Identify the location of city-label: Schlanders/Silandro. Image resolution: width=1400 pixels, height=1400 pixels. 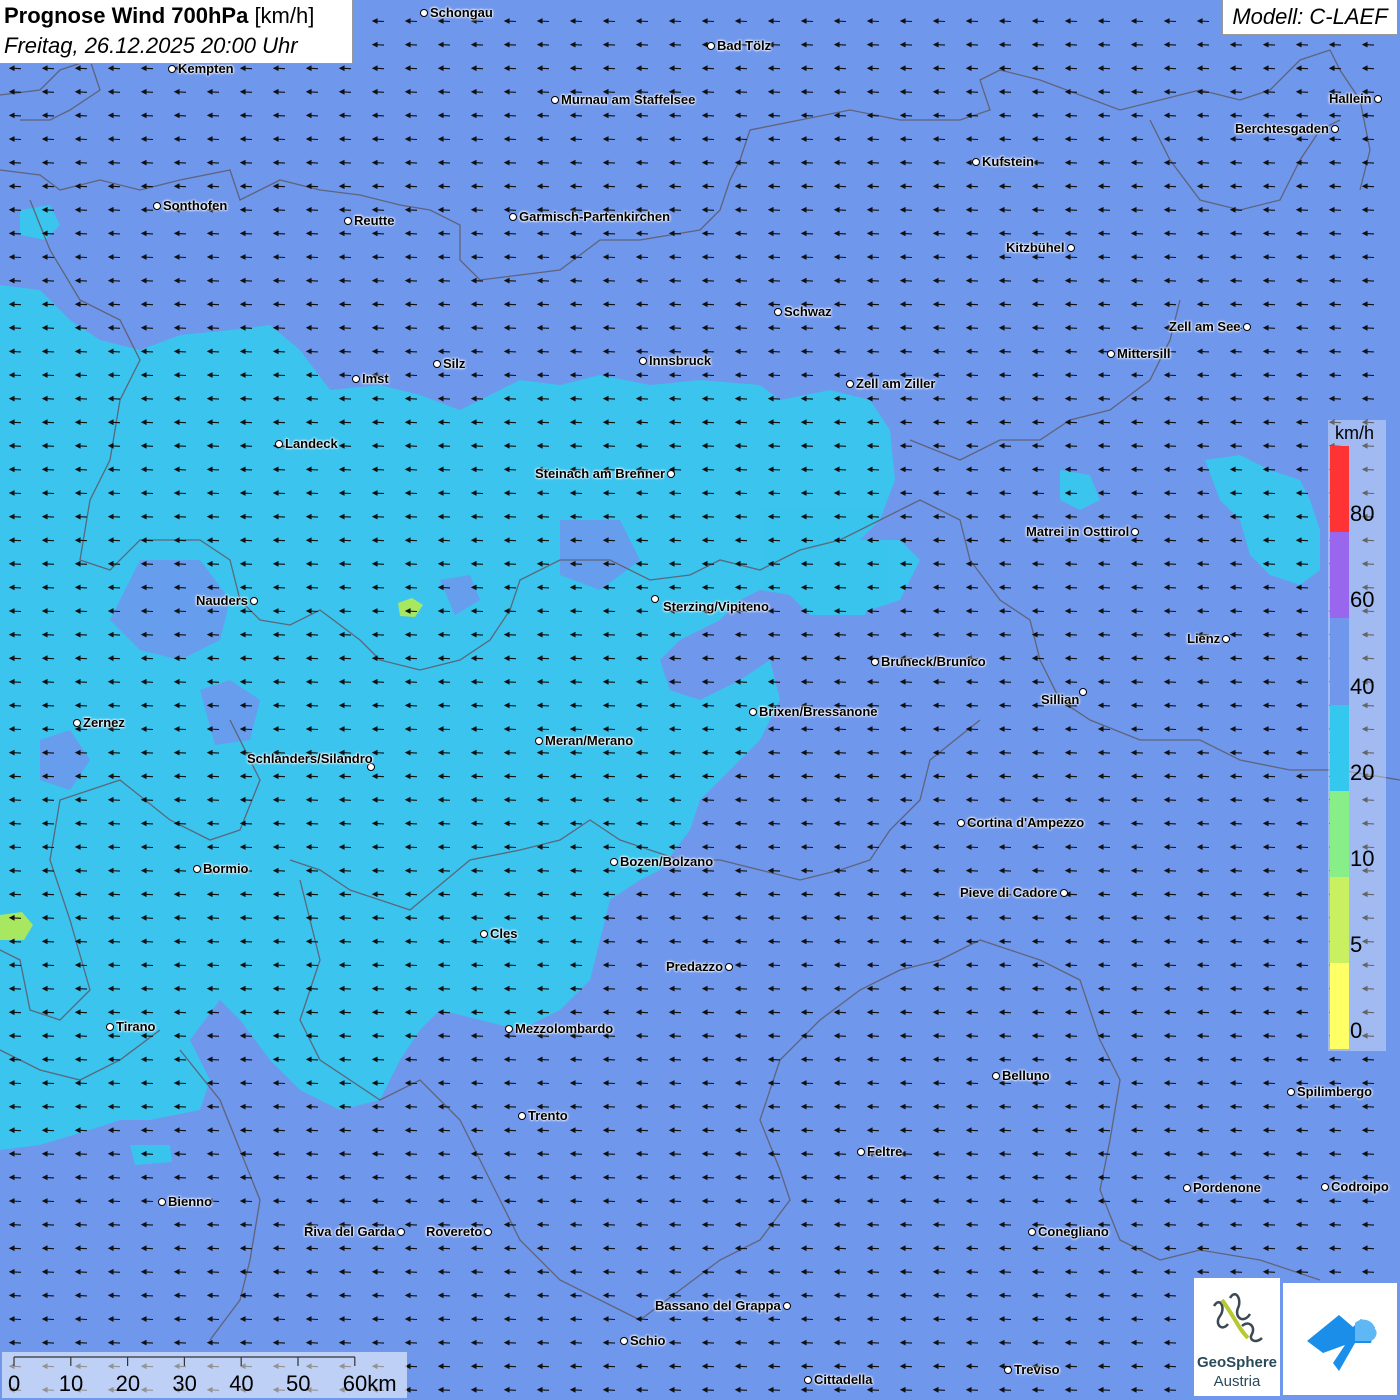
(310, 758).